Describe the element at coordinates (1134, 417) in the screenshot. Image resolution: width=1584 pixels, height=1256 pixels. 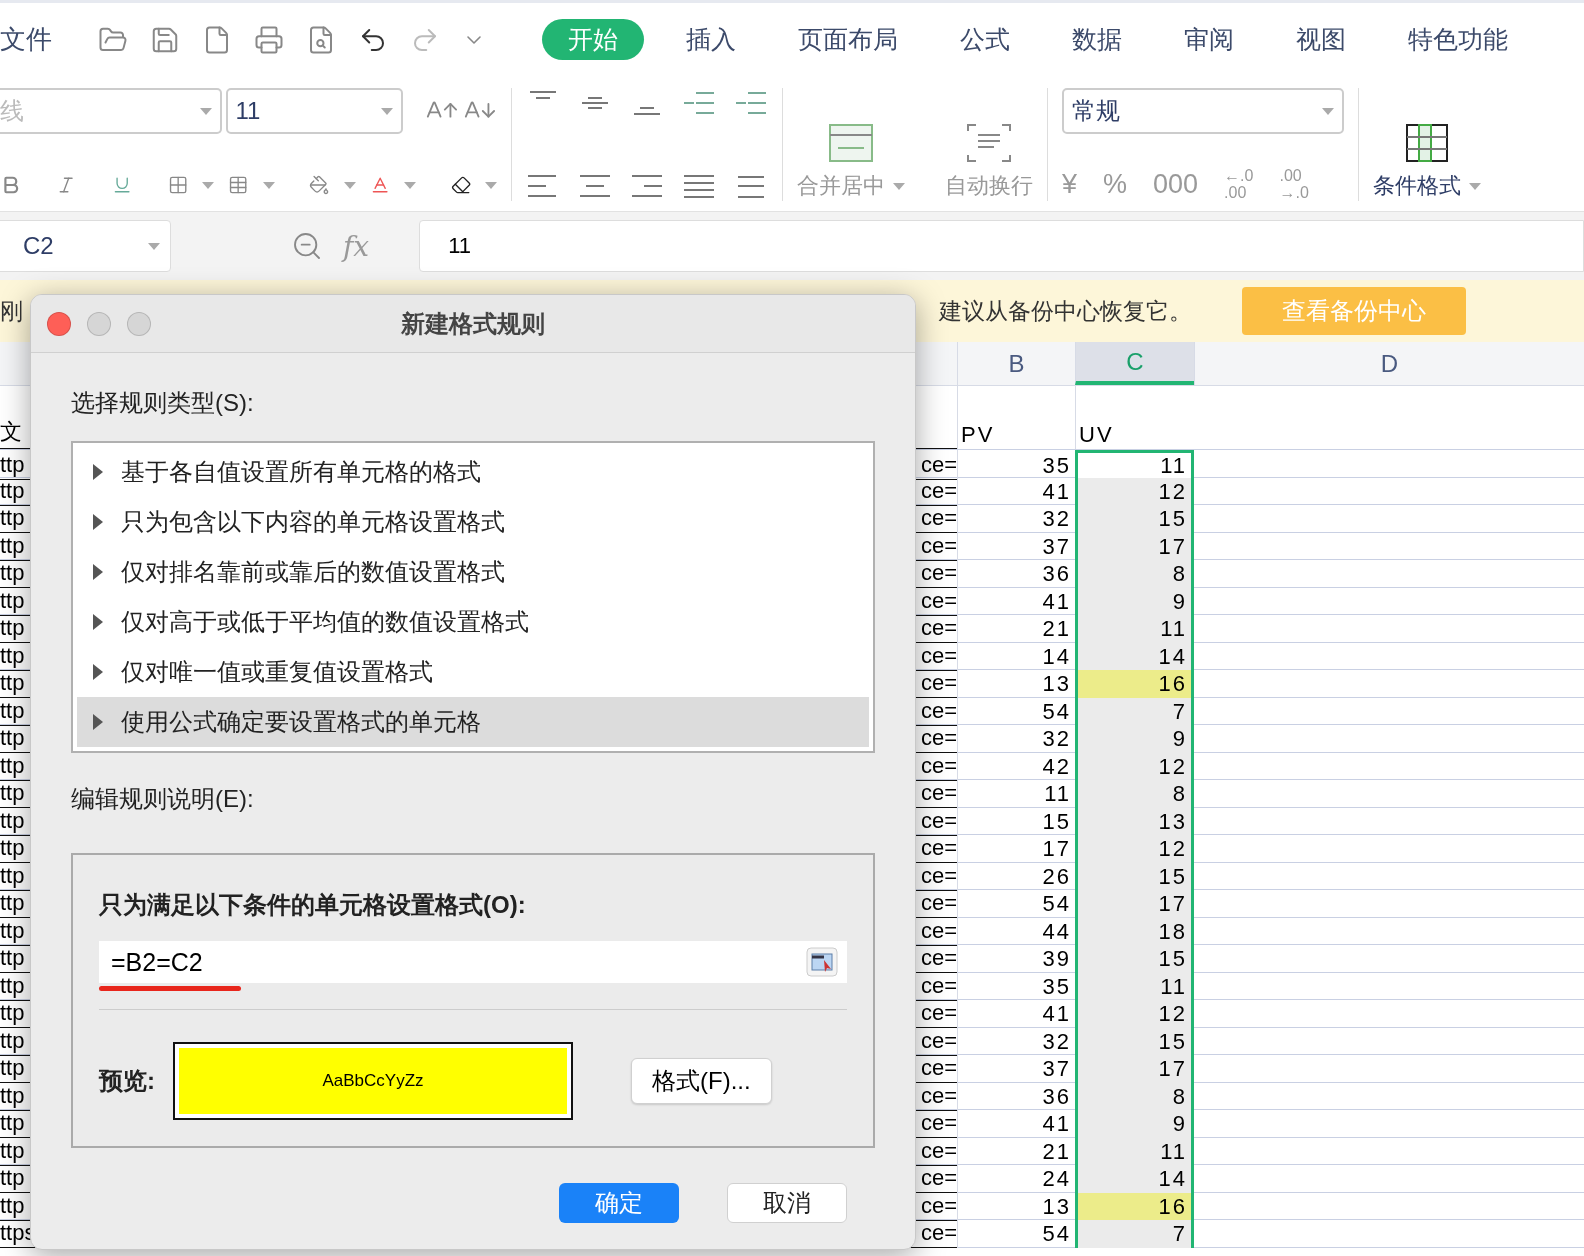
I see `table-cell: UV` at that location.